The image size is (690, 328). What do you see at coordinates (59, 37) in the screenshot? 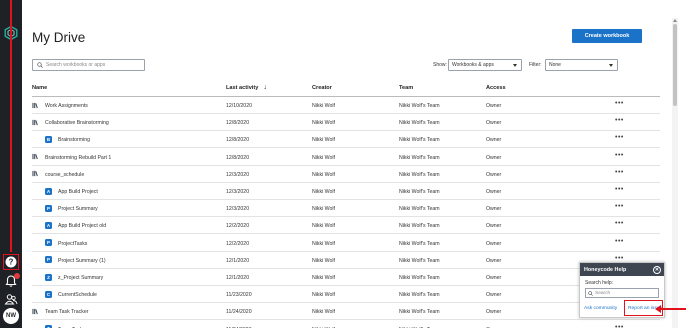
I see `page-title: My Drive` at bounding box center [59, 37].